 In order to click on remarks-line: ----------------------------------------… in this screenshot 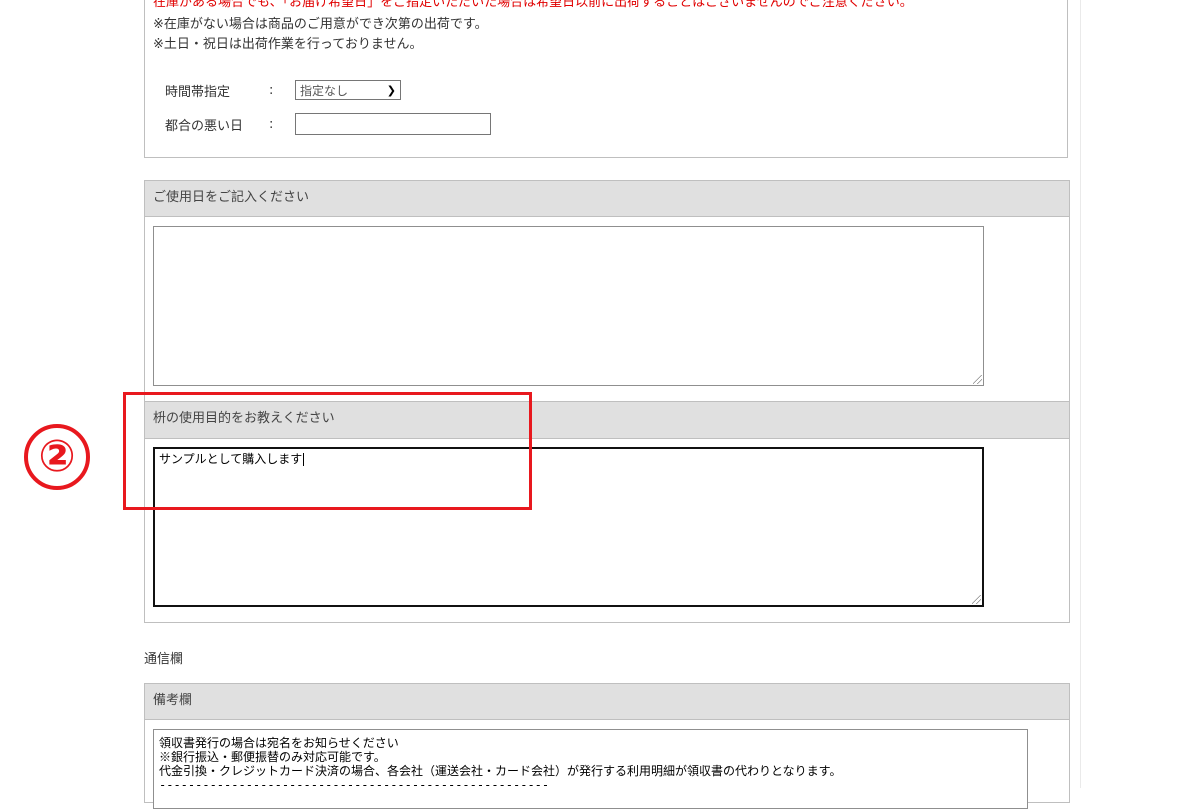, I will do `click(354, 785)`.